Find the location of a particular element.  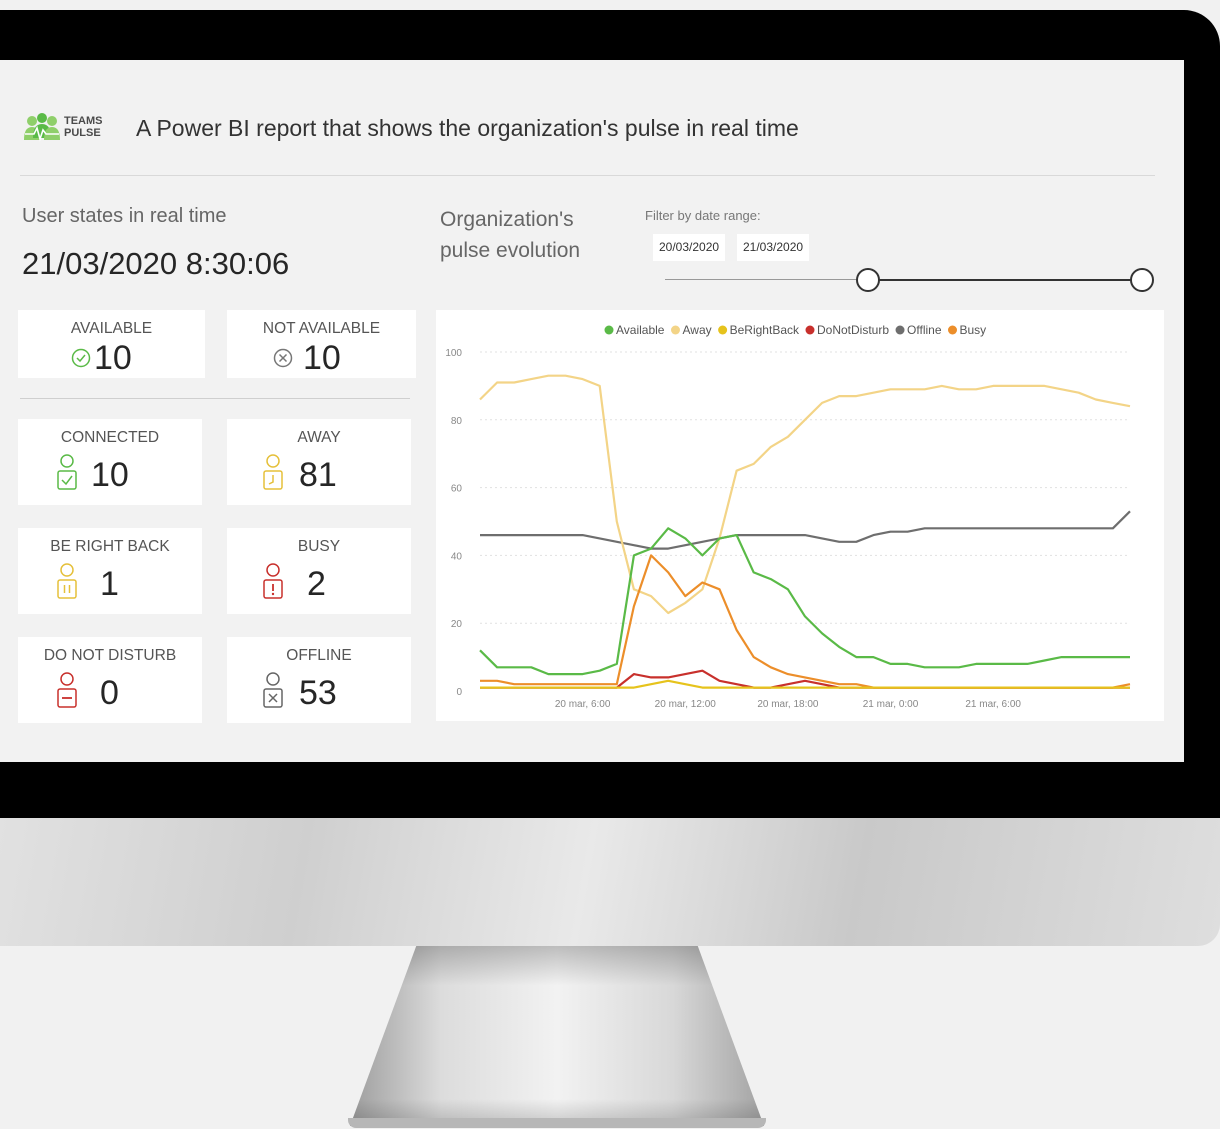

y-tick-label: 60 is located at coordinates (457, 489).